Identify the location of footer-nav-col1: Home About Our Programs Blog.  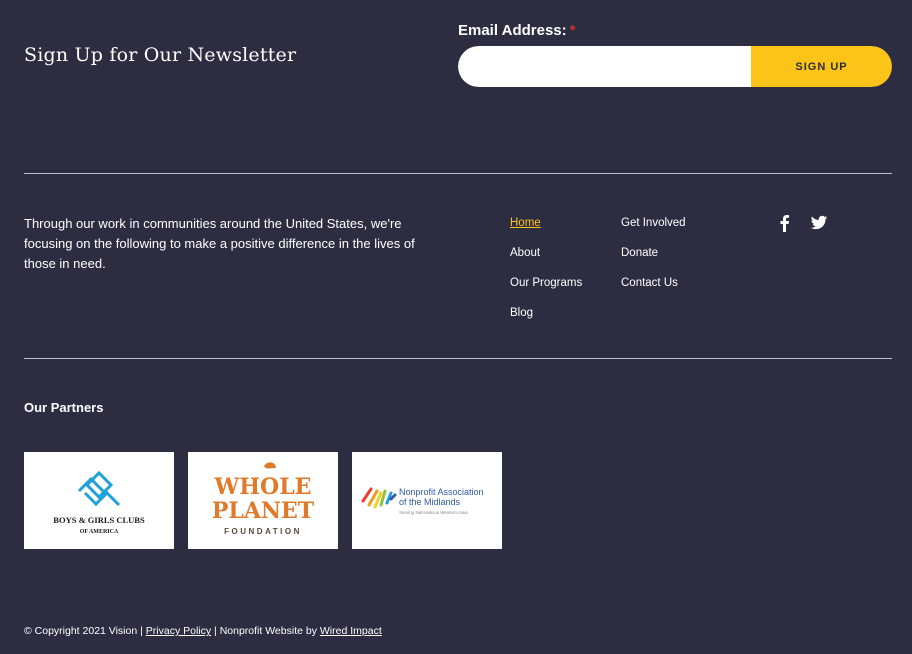
(546, 275).